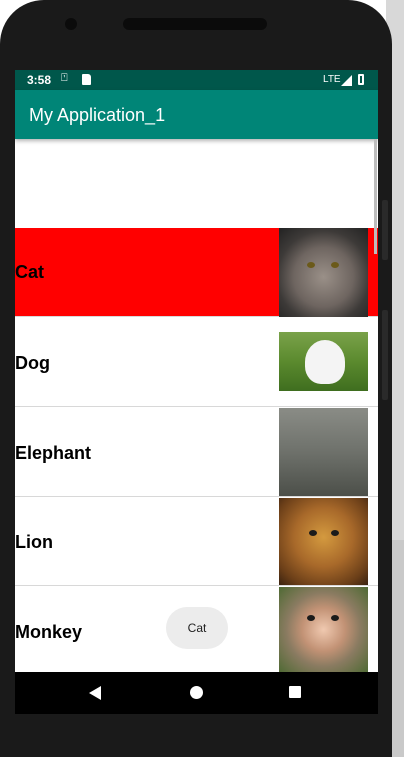 This screenshot has height=757, width=404. Describe the element at coordinates (97, 115) in the screenshot. I see `app-title: My Application_1` at that location.